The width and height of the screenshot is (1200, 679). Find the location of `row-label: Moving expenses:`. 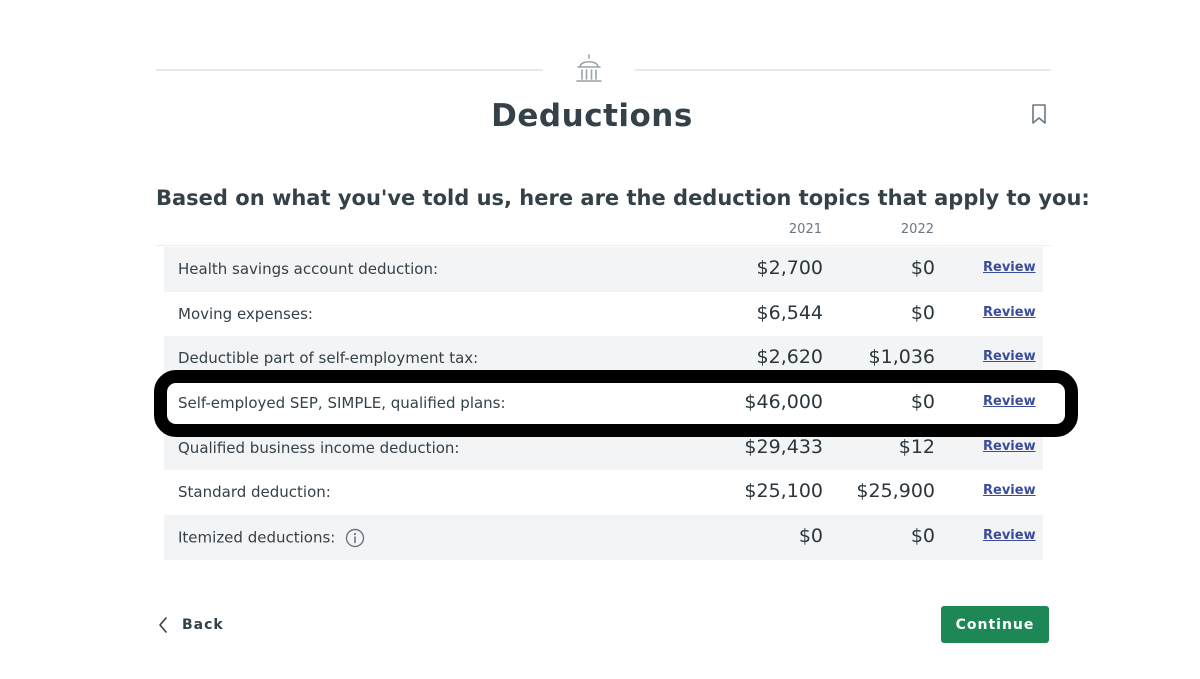

row-label: Moving expenses: is located at coordinates (245, 313).